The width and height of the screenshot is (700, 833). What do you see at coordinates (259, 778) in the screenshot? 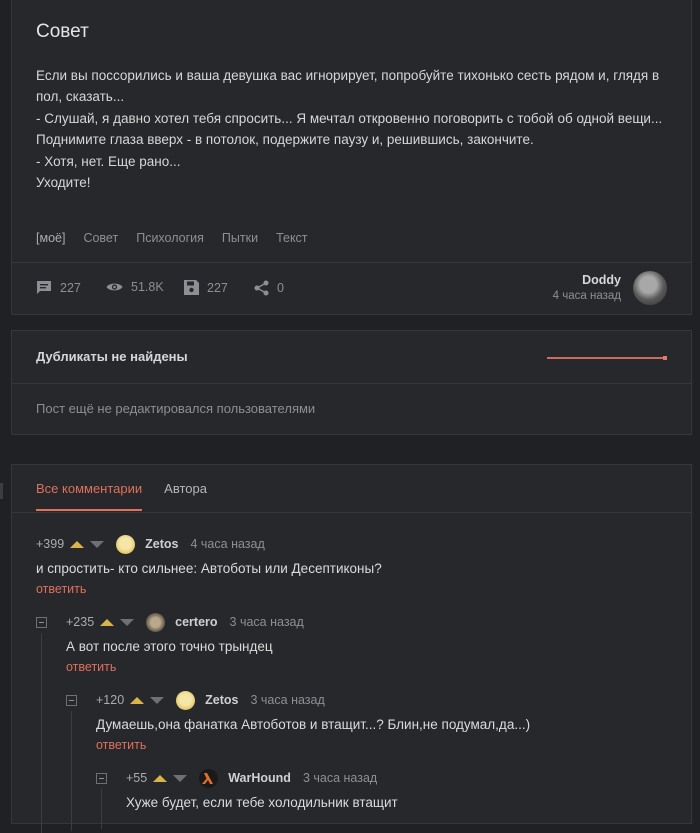
I see `comment-author: WarHound` at bounding box center [259, 778].